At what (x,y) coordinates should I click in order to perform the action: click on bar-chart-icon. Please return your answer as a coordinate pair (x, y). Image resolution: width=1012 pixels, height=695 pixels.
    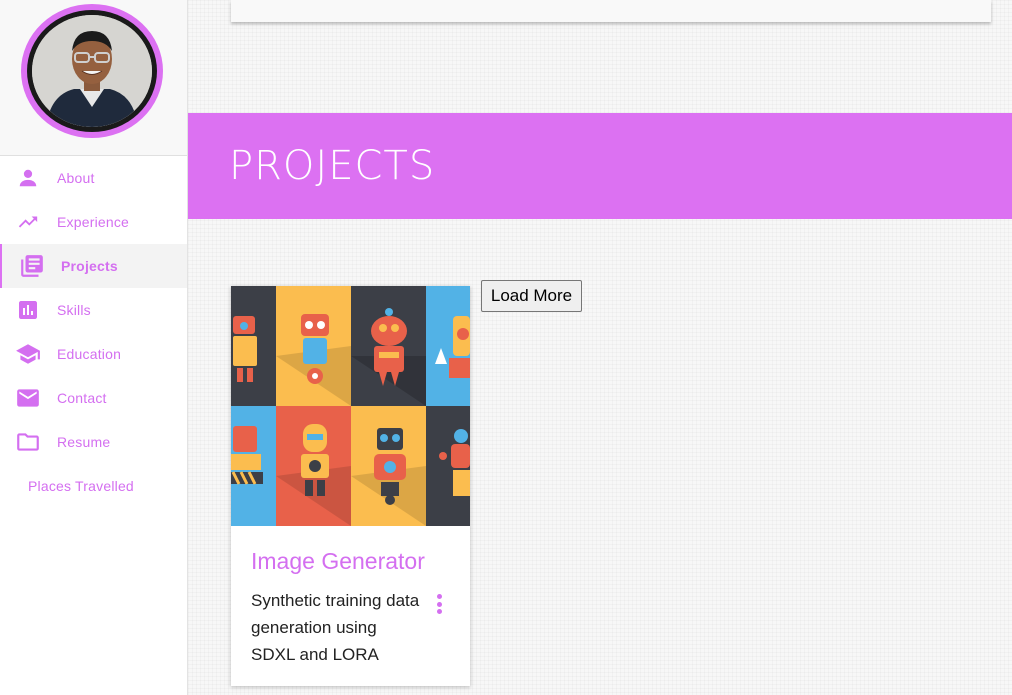
    Looking at the image, I should click on (28, 310).